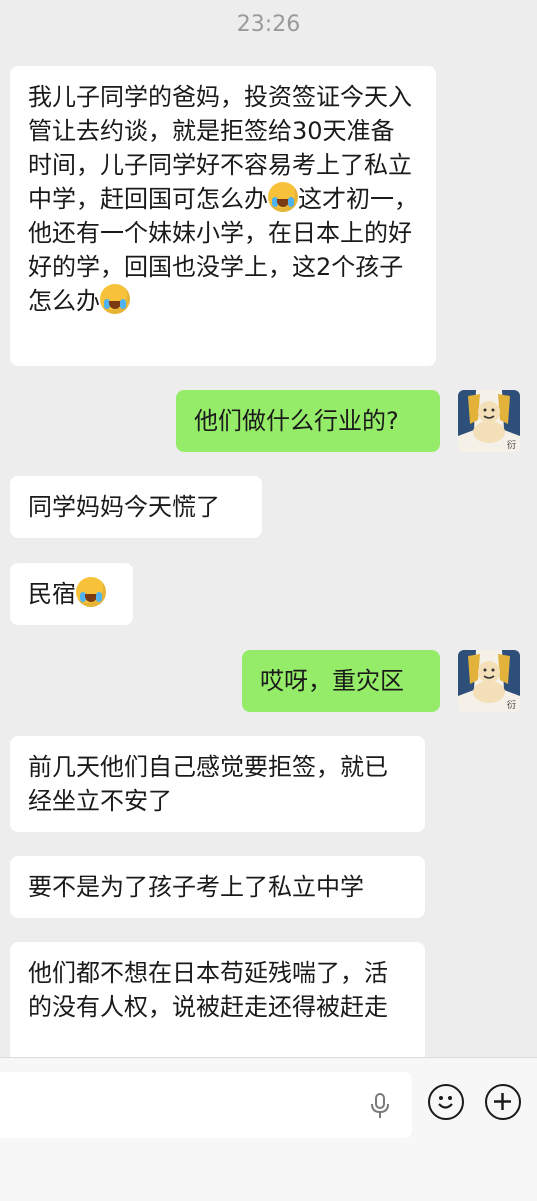  Describe the element at coordinates (208, 784) in the screenshot. I see `message-text: 前几天他们自己感觉要拒签，就已经坐立不安了` at that location.